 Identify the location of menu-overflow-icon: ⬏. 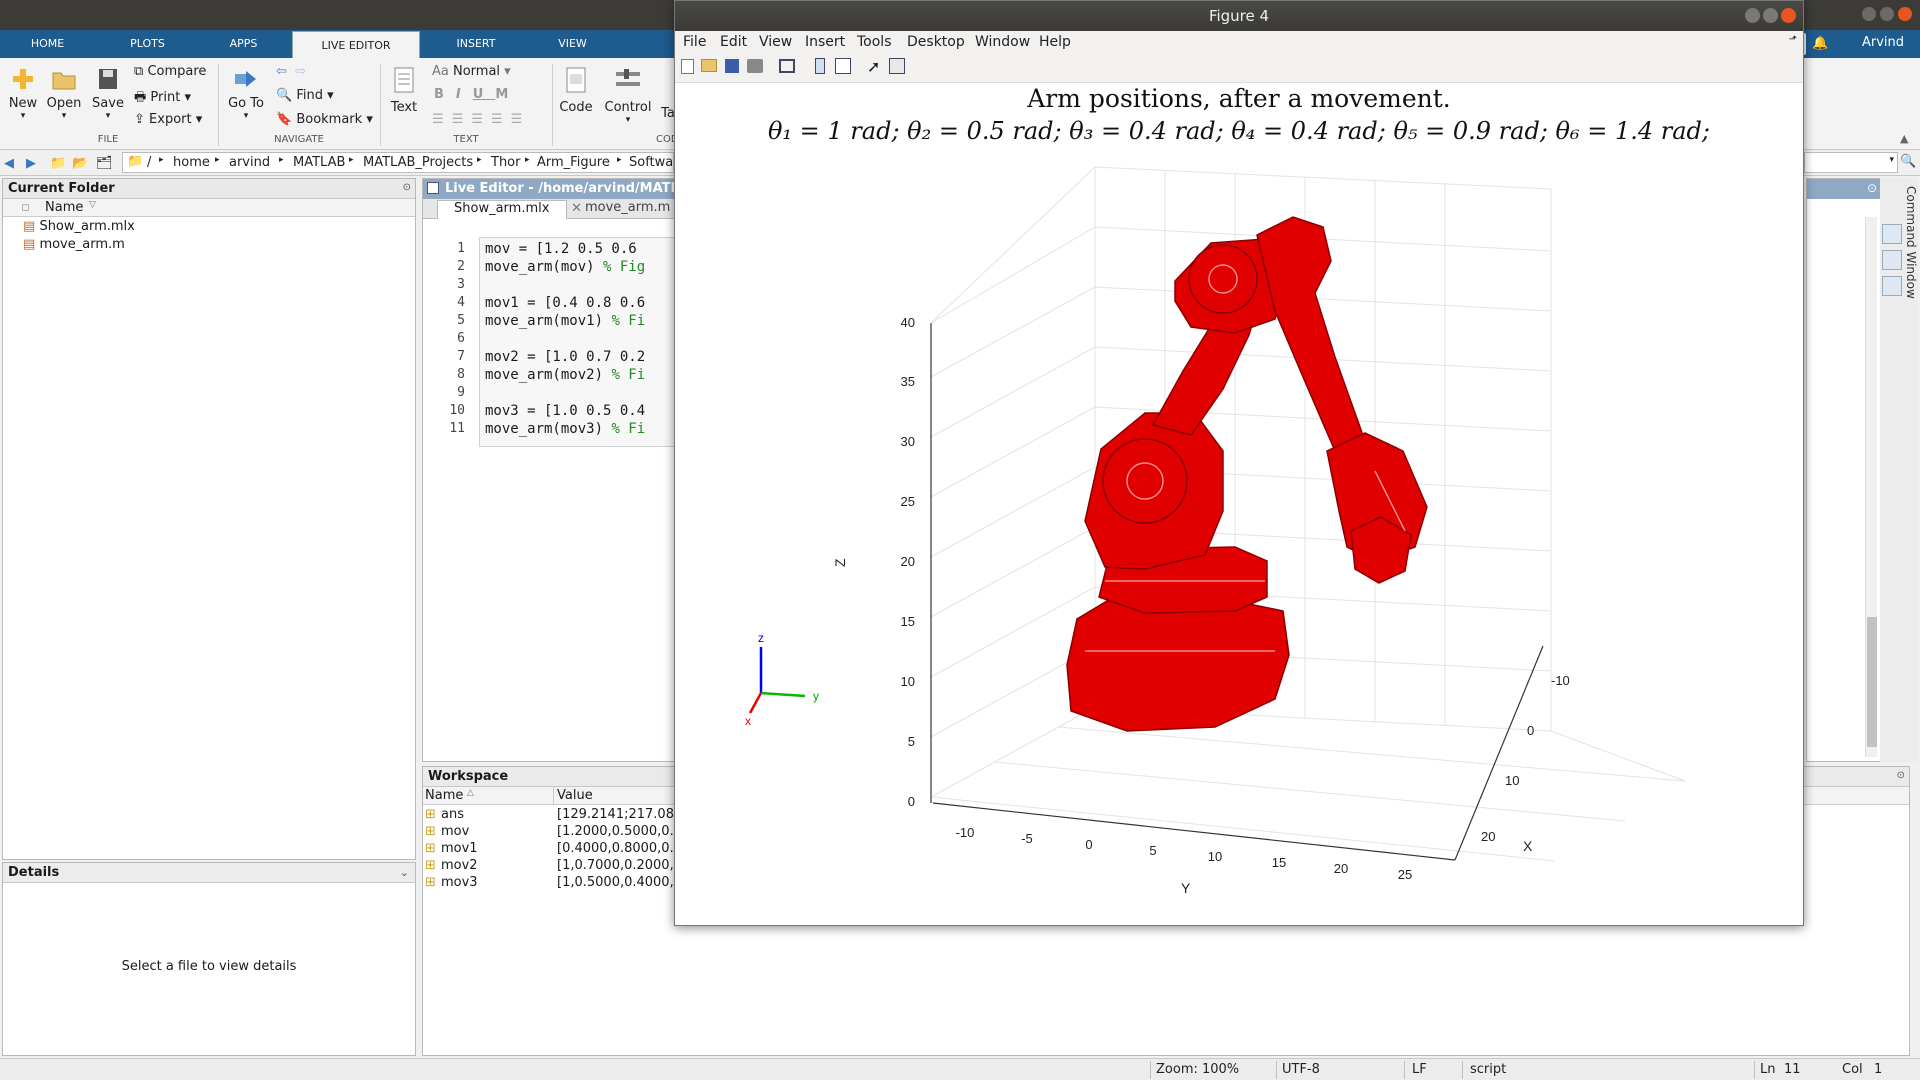
(1793, 39).